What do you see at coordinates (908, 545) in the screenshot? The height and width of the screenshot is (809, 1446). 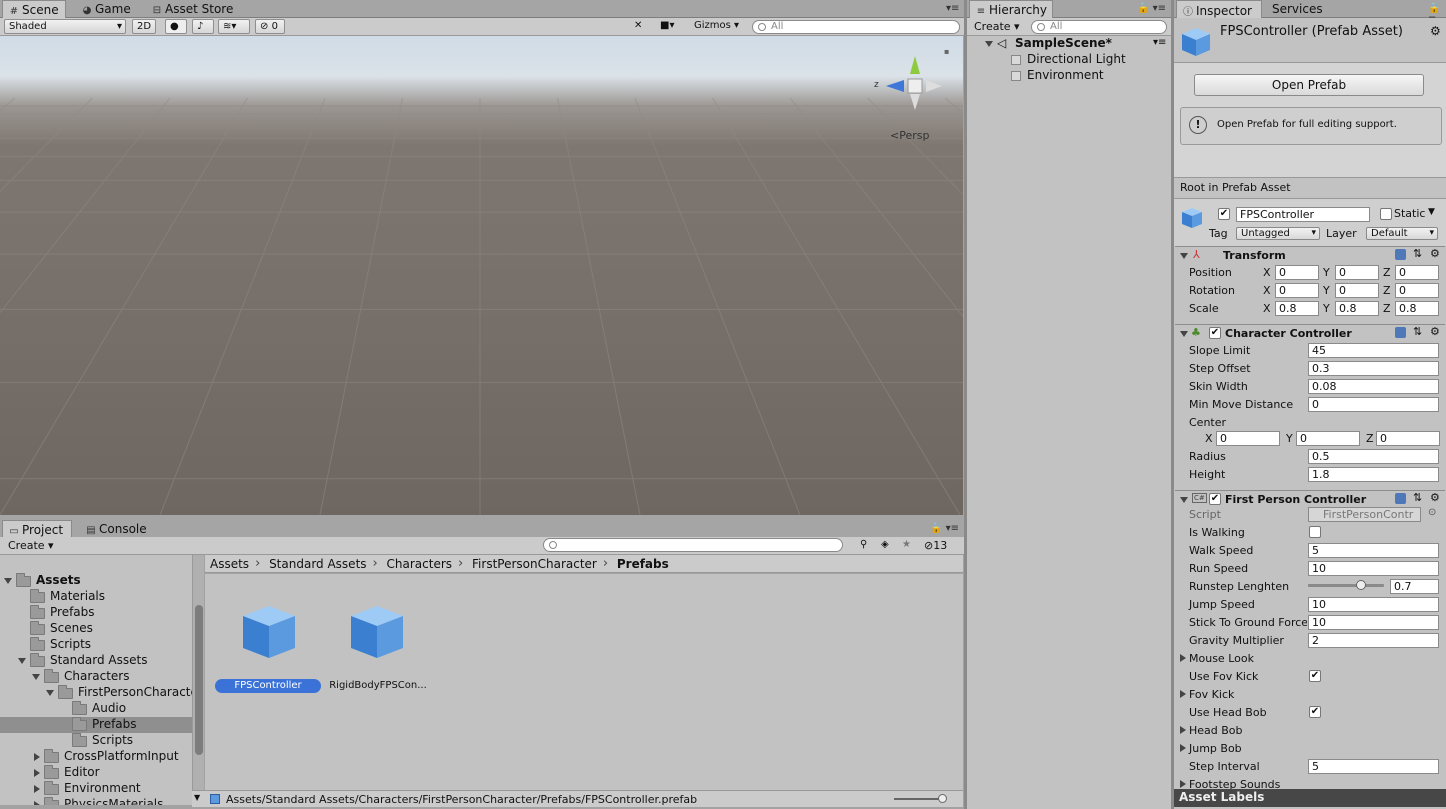 I see `favorite-star-icon: ★` at bounding box center [908, 545].